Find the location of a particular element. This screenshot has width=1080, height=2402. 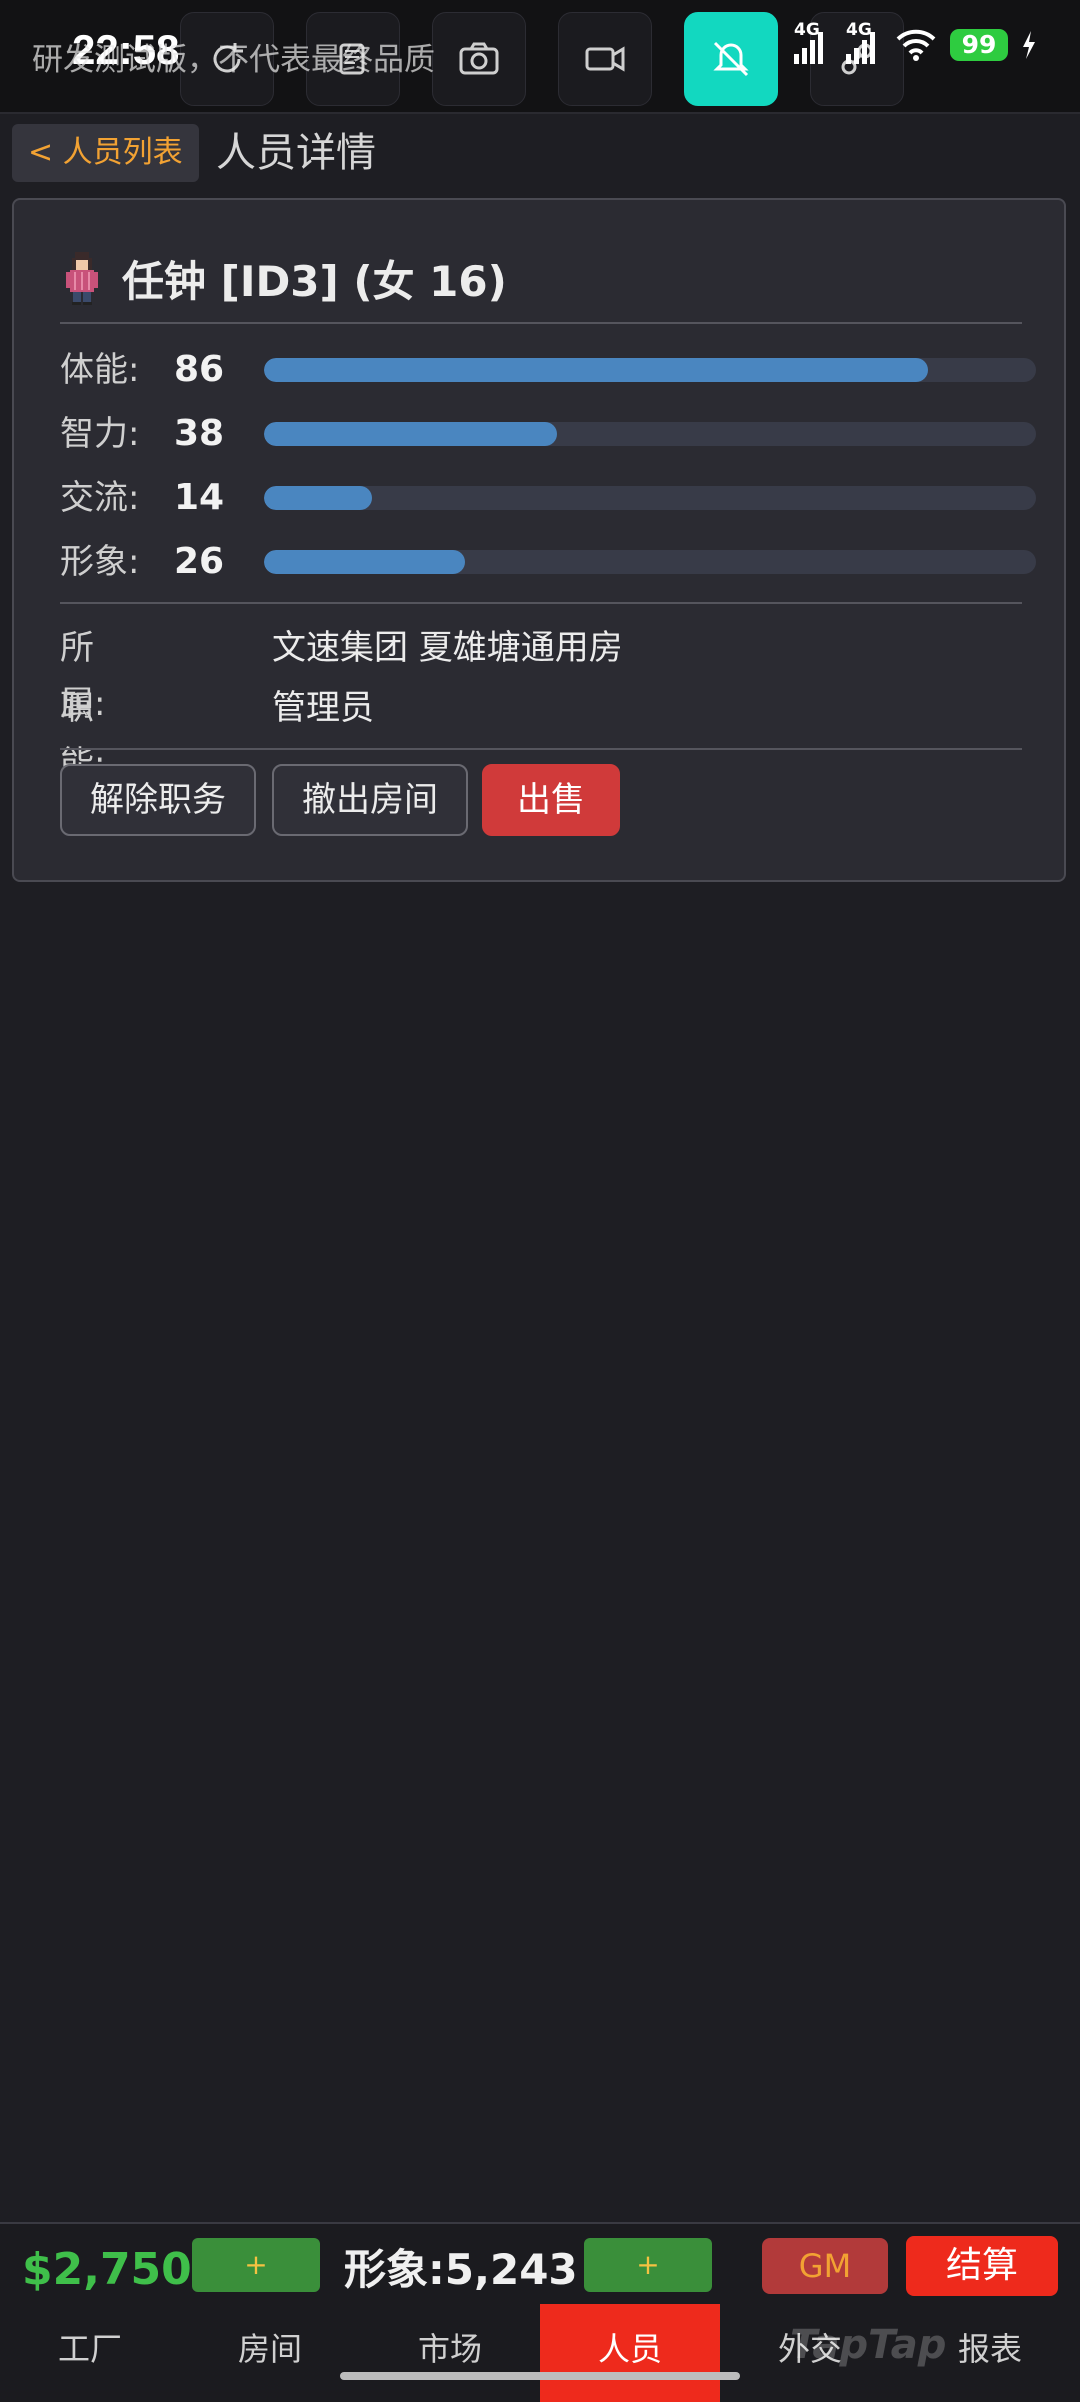

stat-row-image: 形象: 26 is located at coordinates (548, 562).